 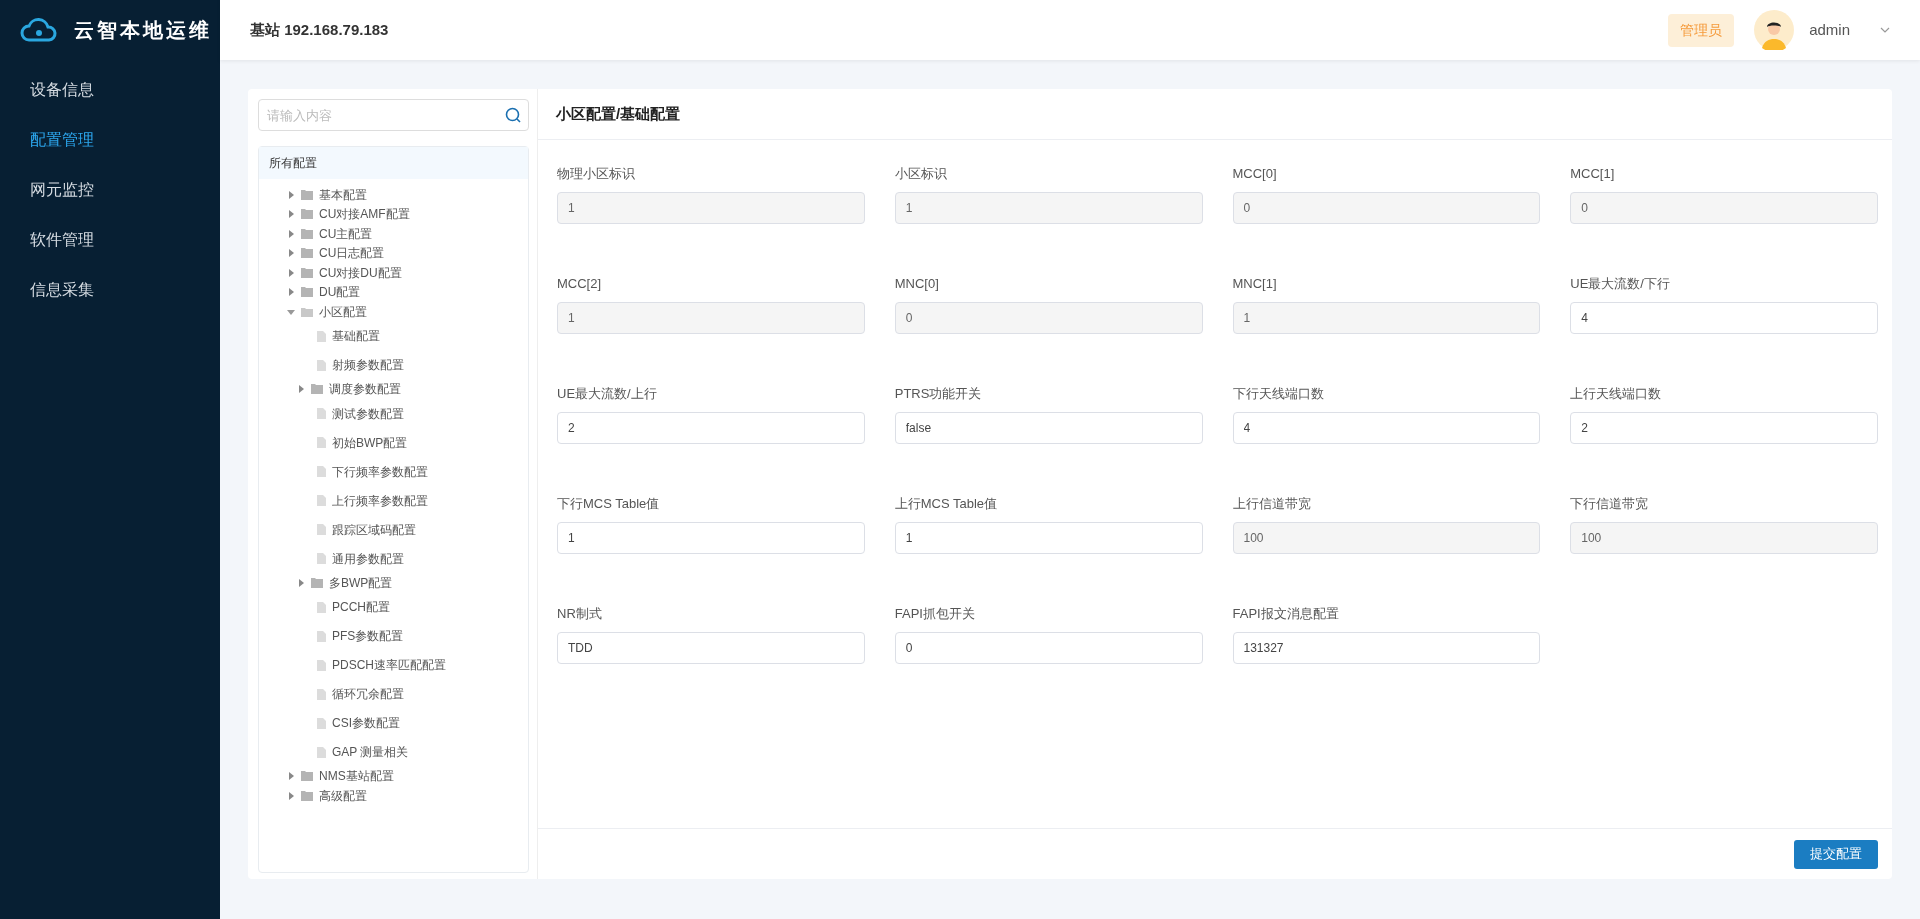 What do you see at coordinates (1255, 284) in the screenshot?
I see `field-label: MNC[1]` at bounding box center [1255, 284].